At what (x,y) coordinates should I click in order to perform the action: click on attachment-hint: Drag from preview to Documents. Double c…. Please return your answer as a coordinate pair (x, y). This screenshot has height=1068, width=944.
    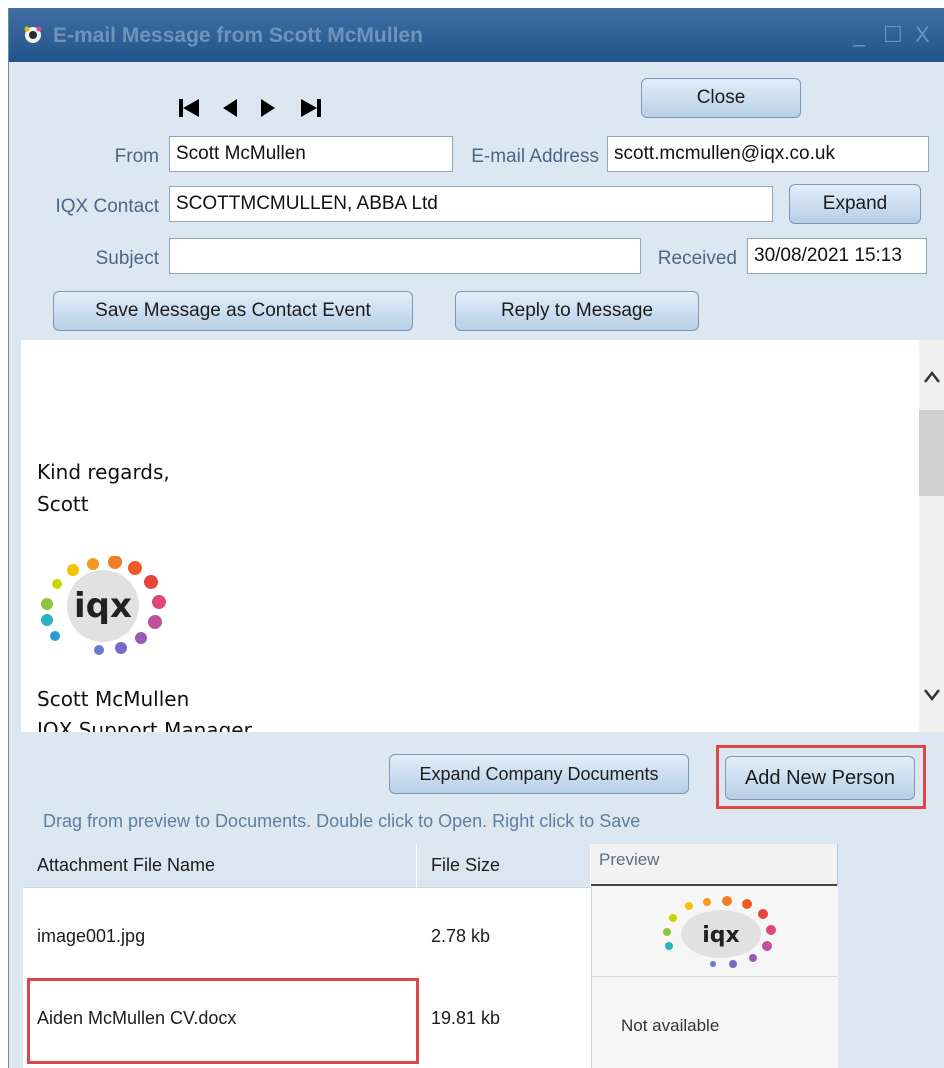
    Looking at the image, I should click on (342, 821).